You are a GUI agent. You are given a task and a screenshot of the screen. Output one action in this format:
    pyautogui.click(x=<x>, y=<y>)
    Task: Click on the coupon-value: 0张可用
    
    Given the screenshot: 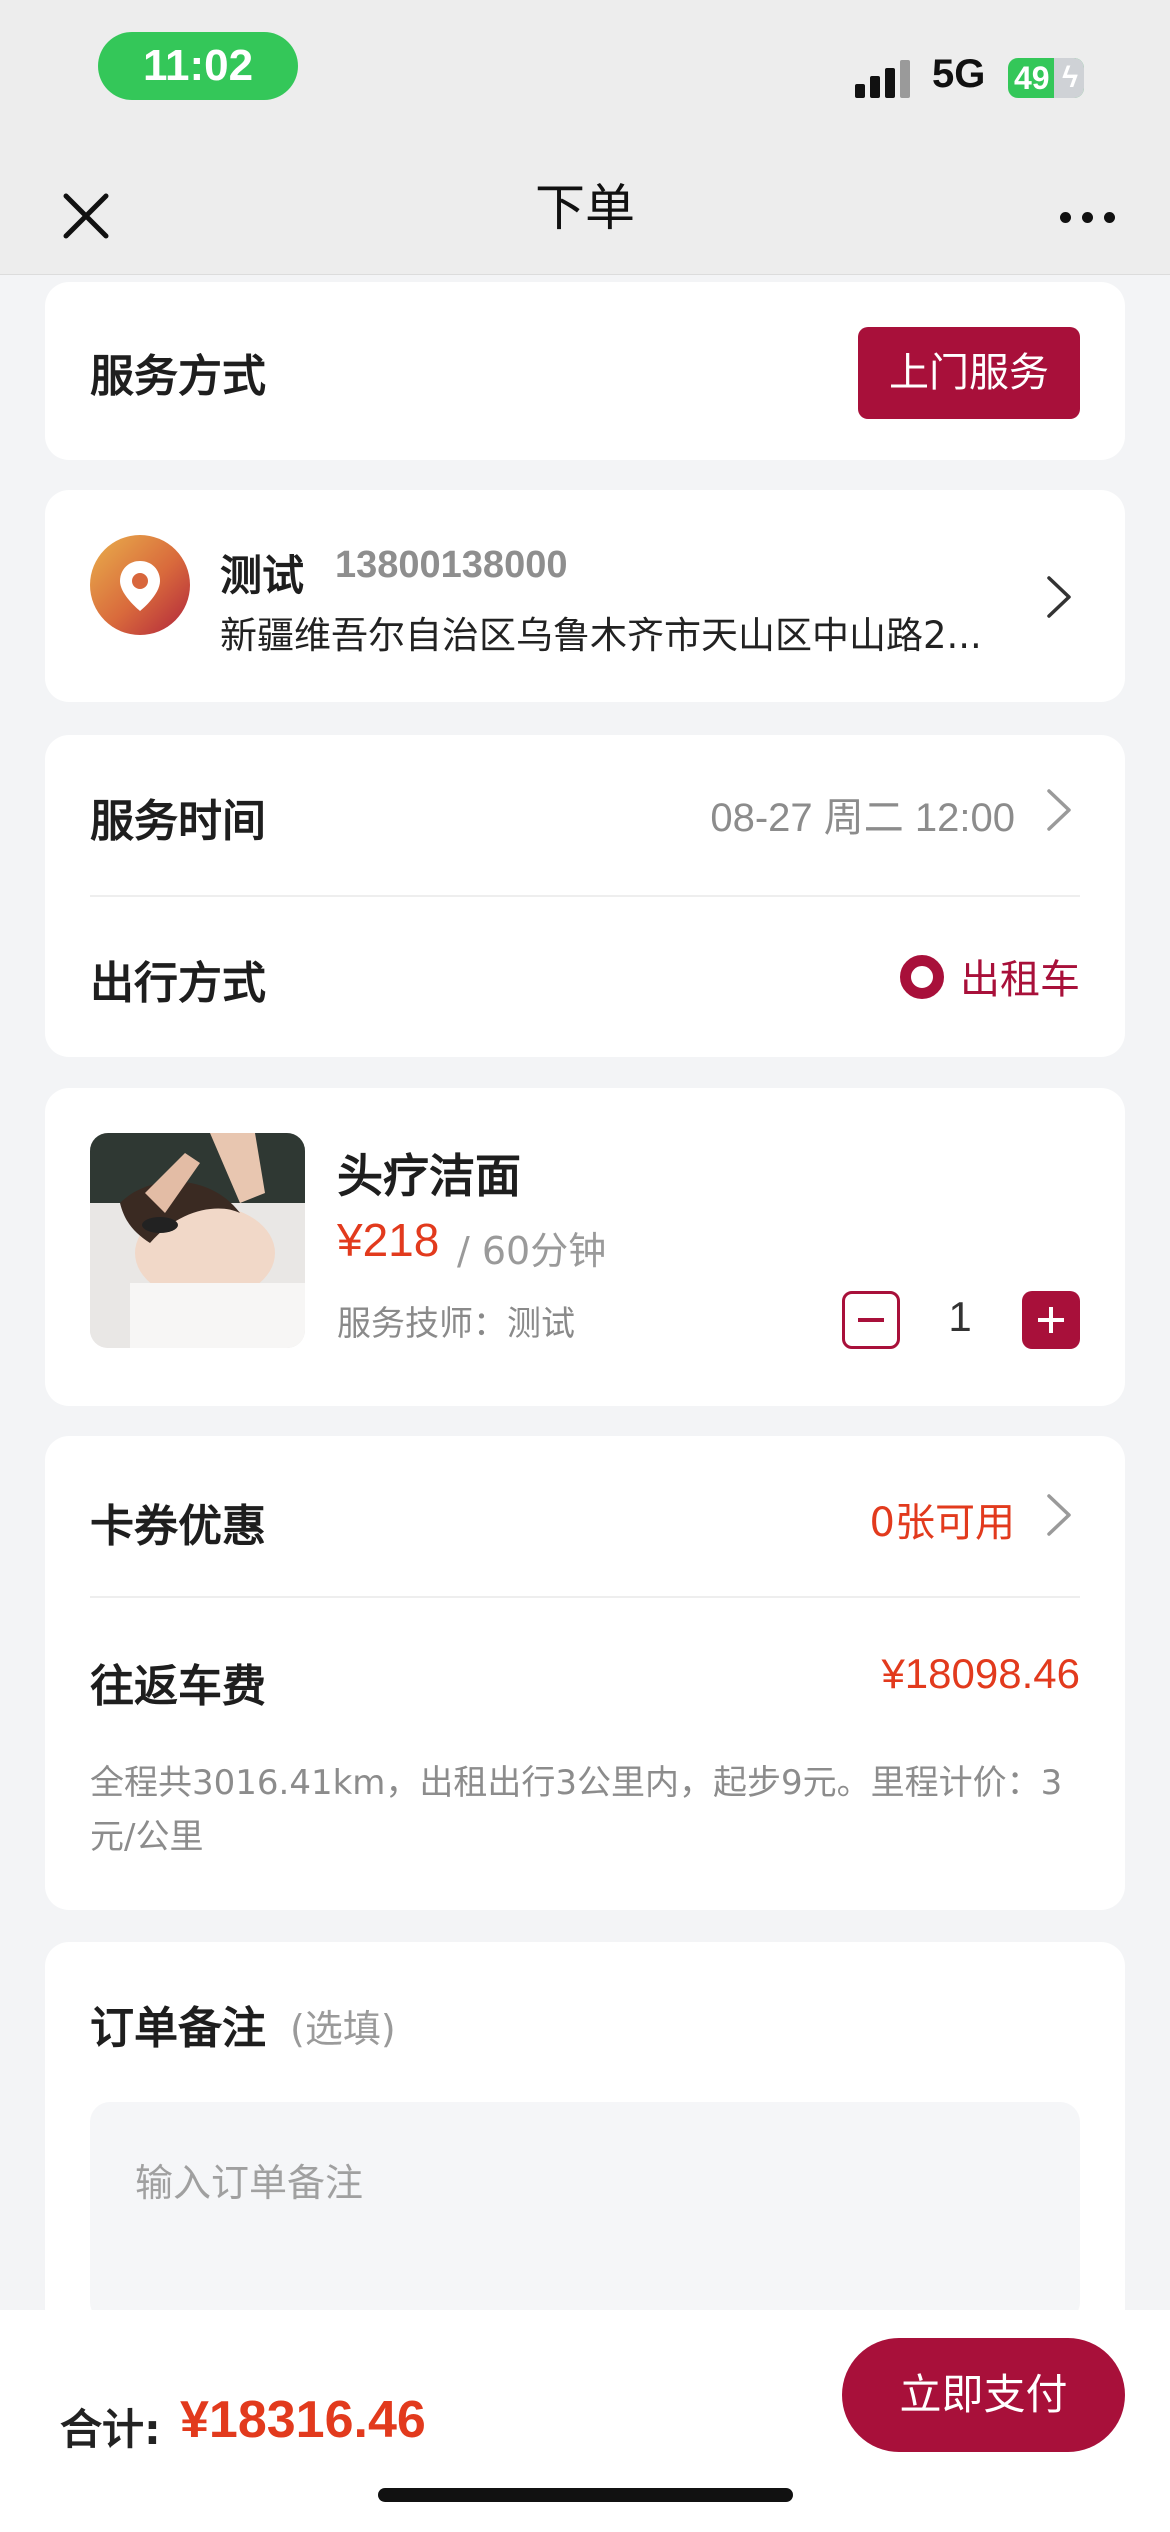 What is the action you would take?
    pyautogui.click(x=942, y=1523)
    